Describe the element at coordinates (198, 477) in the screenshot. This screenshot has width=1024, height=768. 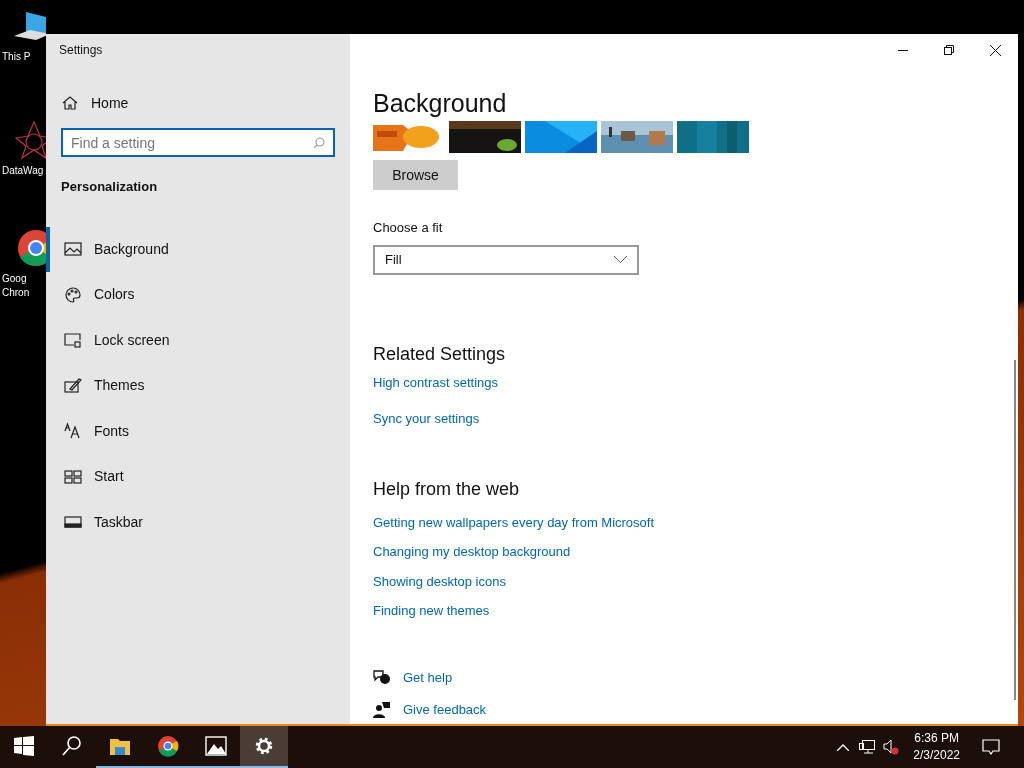
I see `nav-item: Start` at that location.